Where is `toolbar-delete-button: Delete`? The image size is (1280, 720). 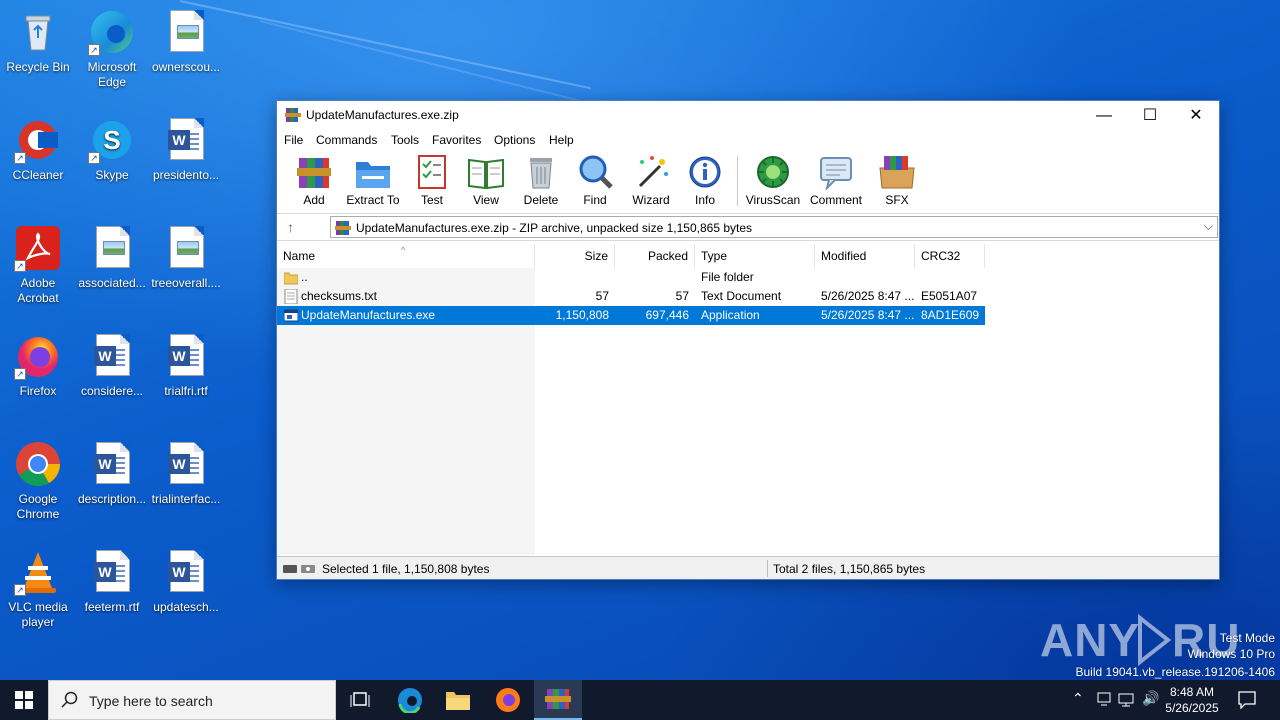 toolbar-delete-button: Delete is located at coordinates (541, 182).